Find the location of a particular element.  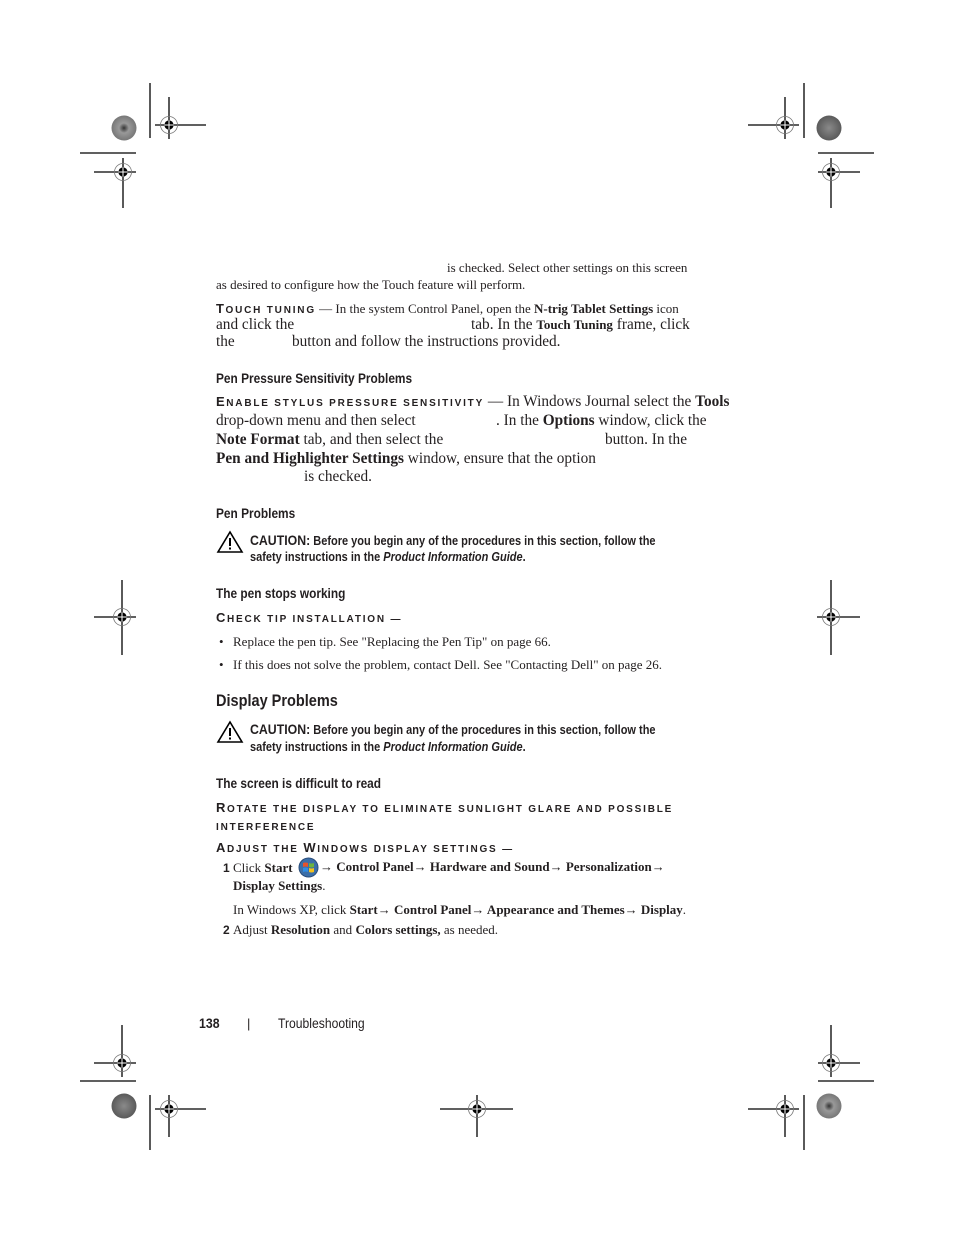

page-number: 138 is located at coordinates (209, 1023).